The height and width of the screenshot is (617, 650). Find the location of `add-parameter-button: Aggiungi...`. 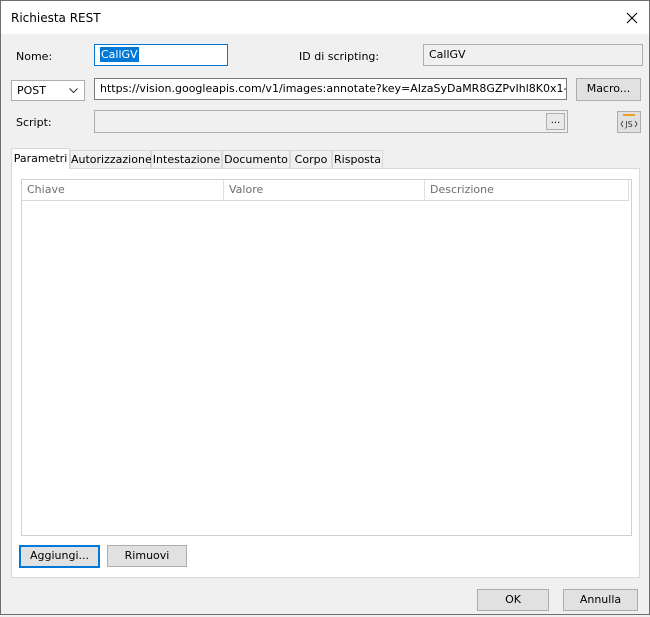

add-parameter-button: Aggiungi... is located at coordinates (59, 556).